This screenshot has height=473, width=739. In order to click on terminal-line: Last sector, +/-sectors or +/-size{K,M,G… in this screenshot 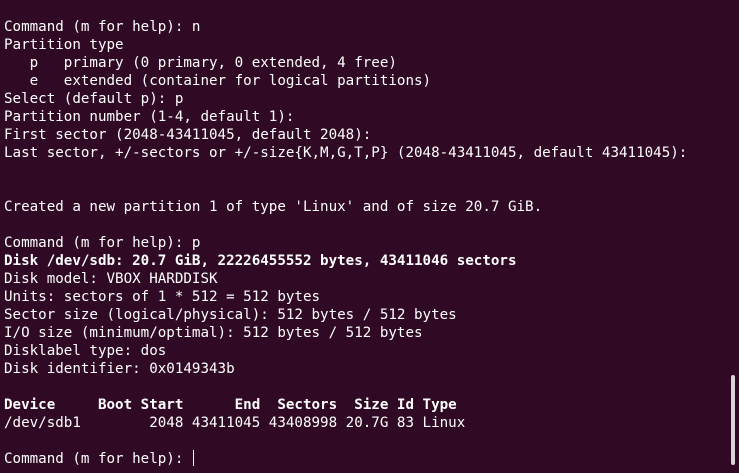, I will do `click(346, 153)`.